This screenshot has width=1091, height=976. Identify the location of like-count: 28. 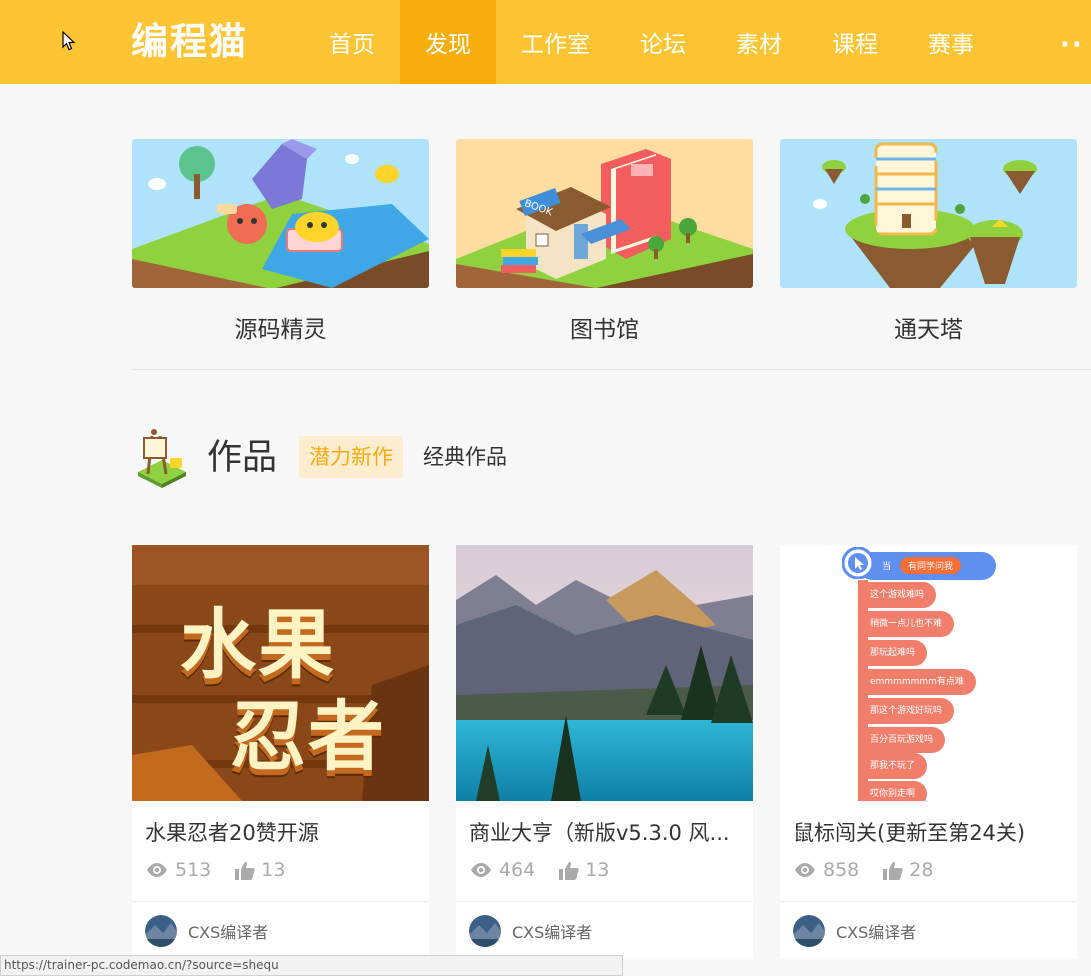
(921, 870).